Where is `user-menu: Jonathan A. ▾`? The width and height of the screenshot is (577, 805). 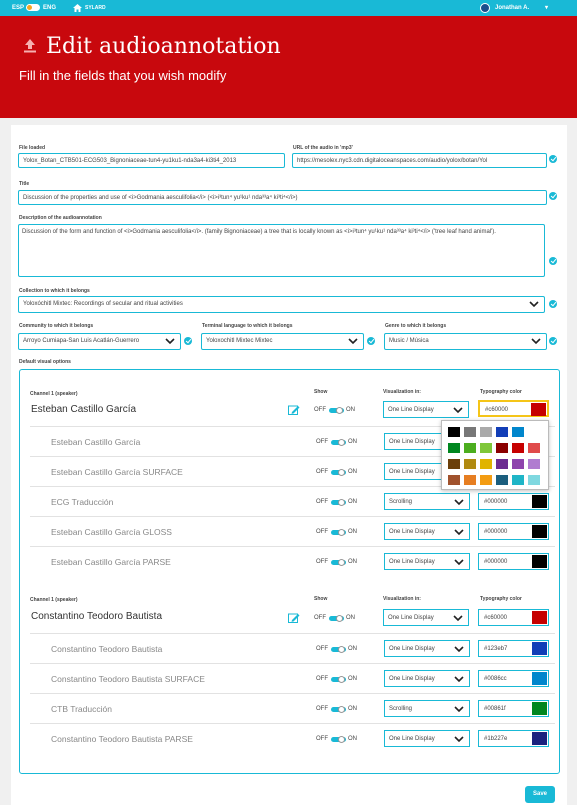 user-menu: Jonathan A. ▾ is located at coordinates (520, 8).